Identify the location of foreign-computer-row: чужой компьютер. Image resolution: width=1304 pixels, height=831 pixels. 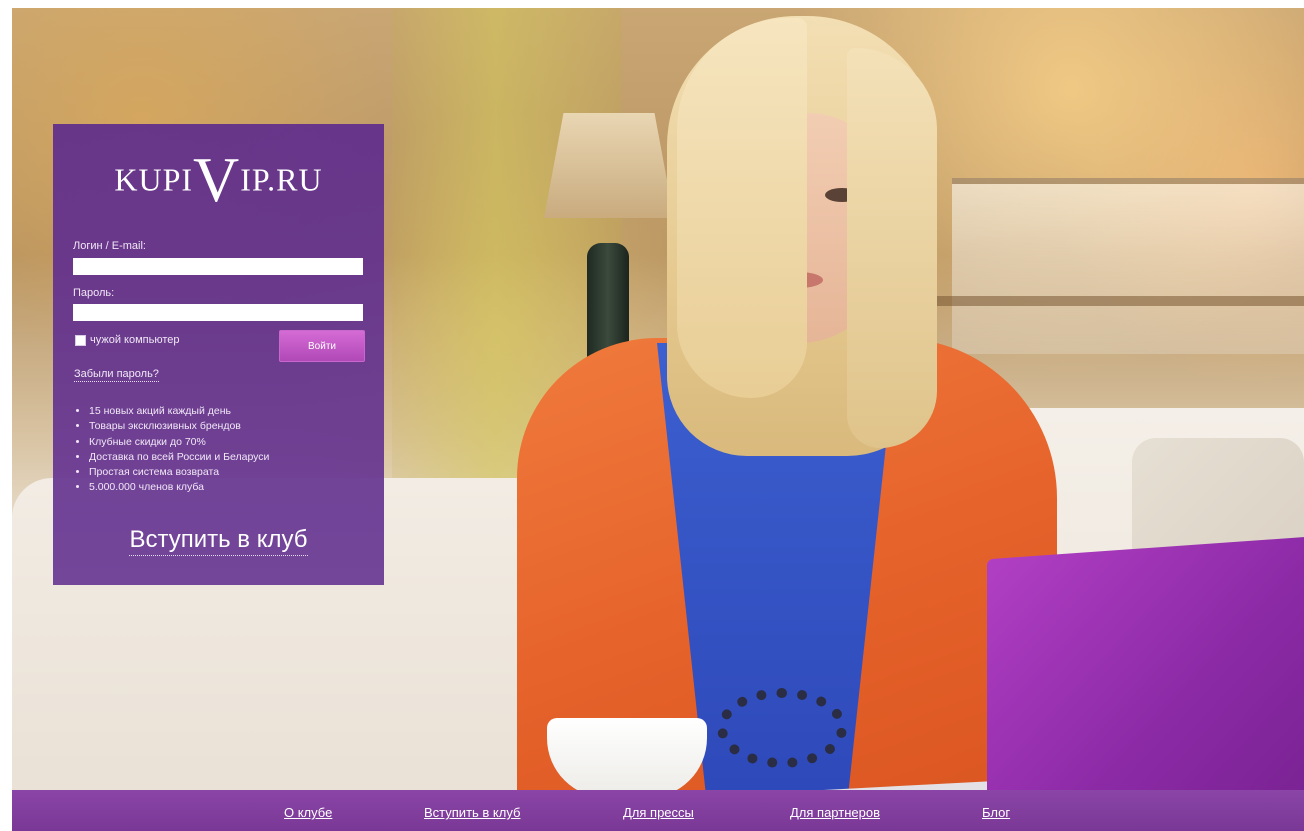
(127, 340).